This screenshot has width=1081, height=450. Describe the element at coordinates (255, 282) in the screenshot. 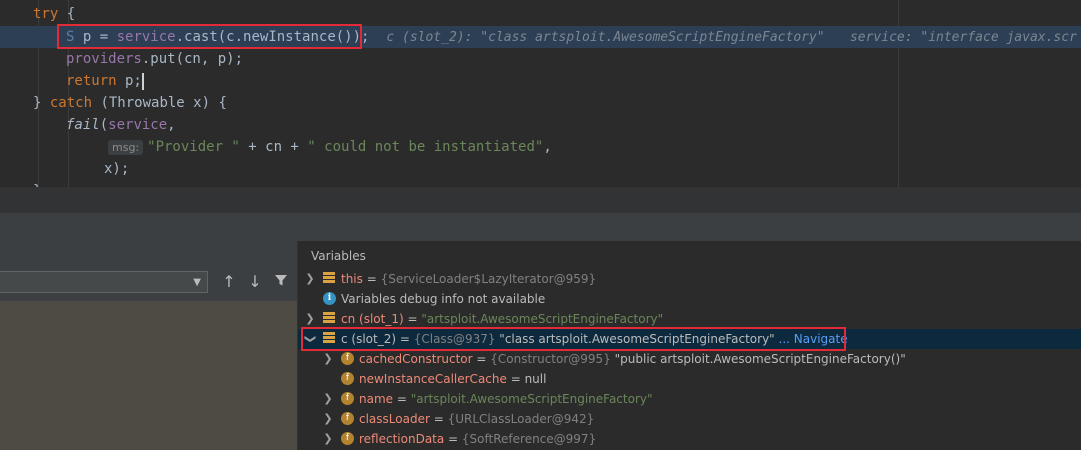

I see `arrow-down-icon: ↓` at that location.